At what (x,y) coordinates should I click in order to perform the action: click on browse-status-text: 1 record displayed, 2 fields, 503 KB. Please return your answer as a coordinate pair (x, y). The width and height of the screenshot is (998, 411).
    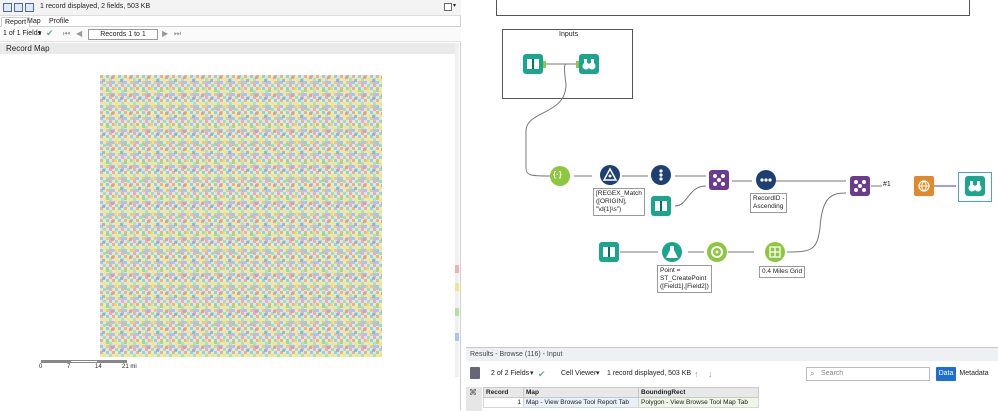
    Looking at the image, I should click on (95, 6).